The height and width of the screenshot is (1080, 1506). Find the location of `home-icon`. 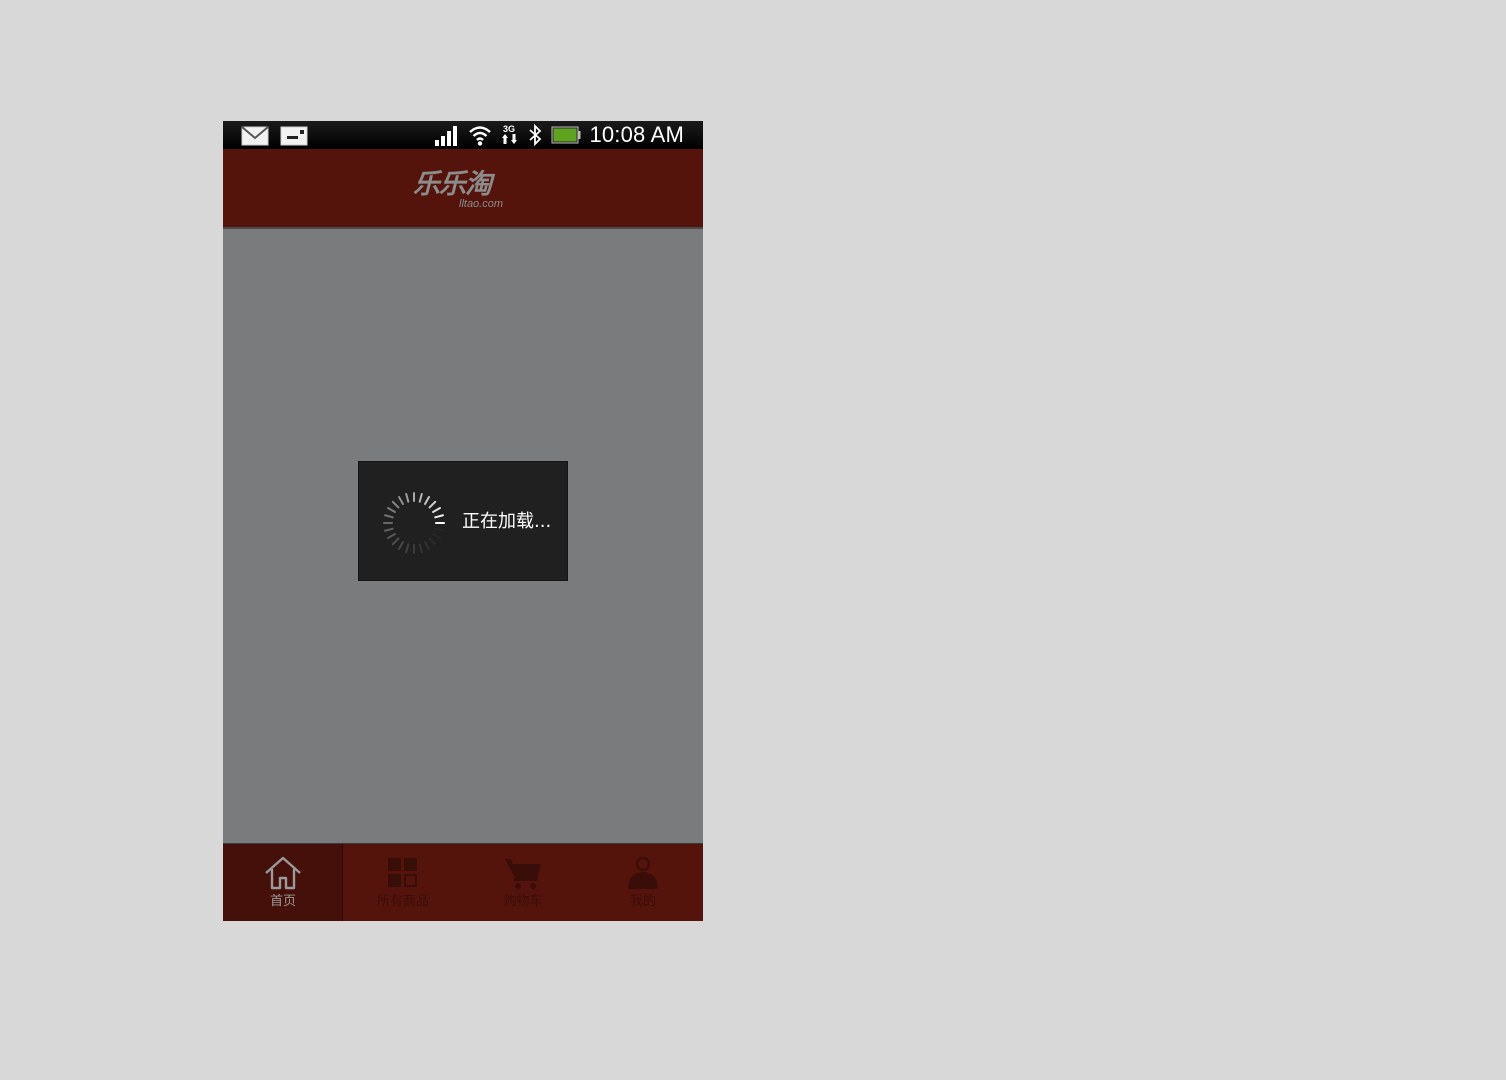

home-icon is located at coordinates (283, 873).